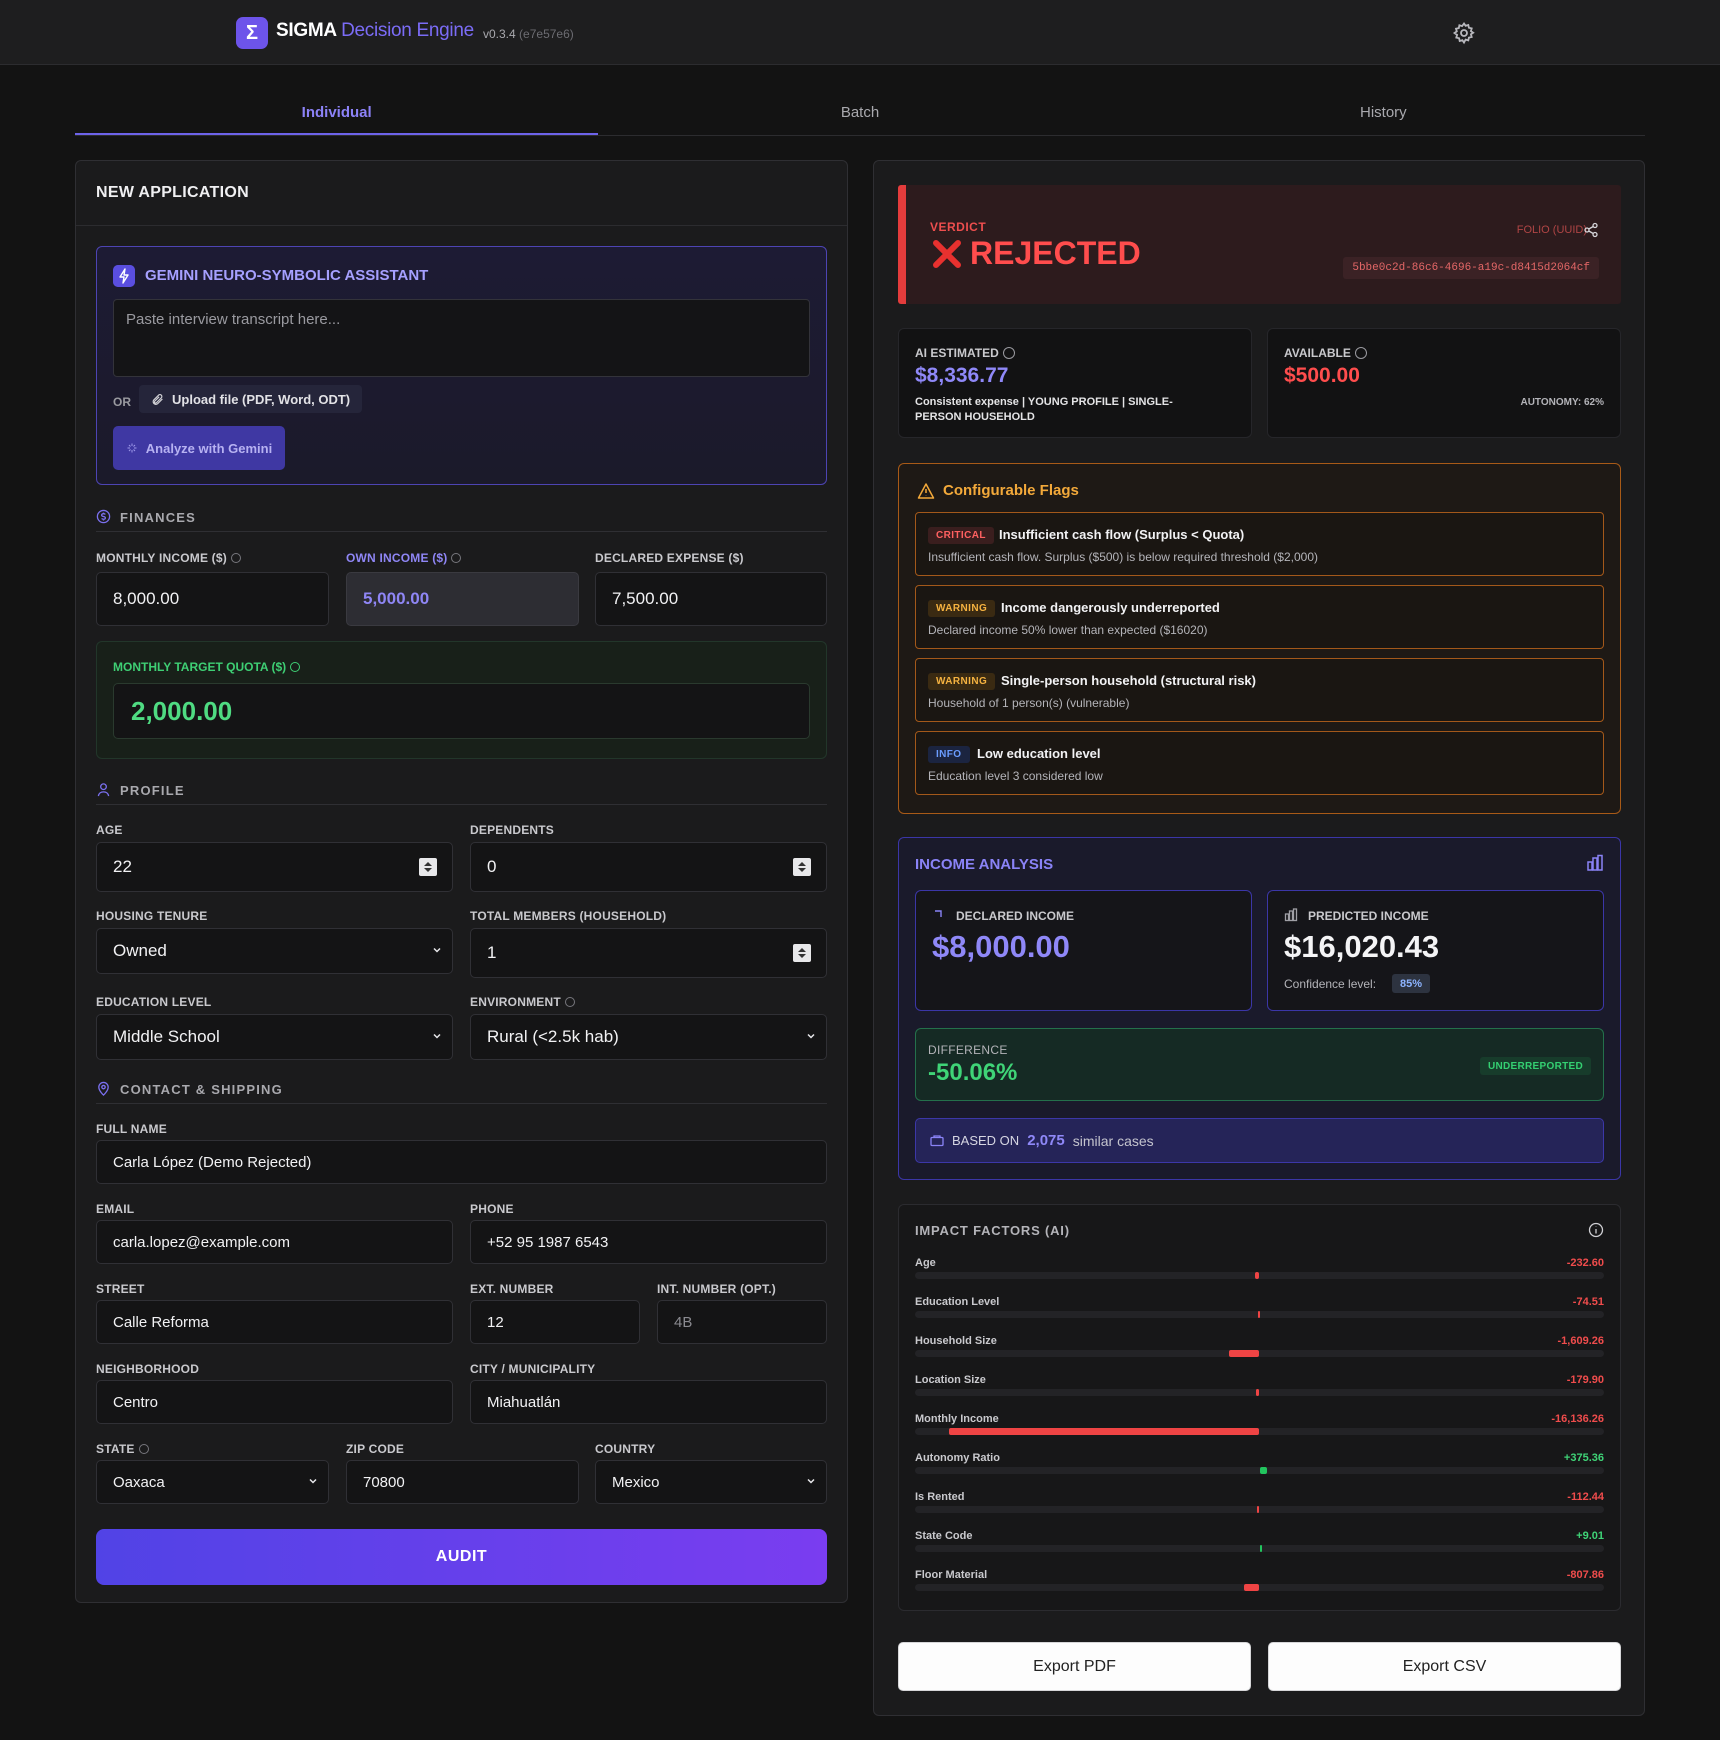  Describe the element at coordinates (462, 1482) in the screenshot. I see `zip-code-input: 70800` at that location.